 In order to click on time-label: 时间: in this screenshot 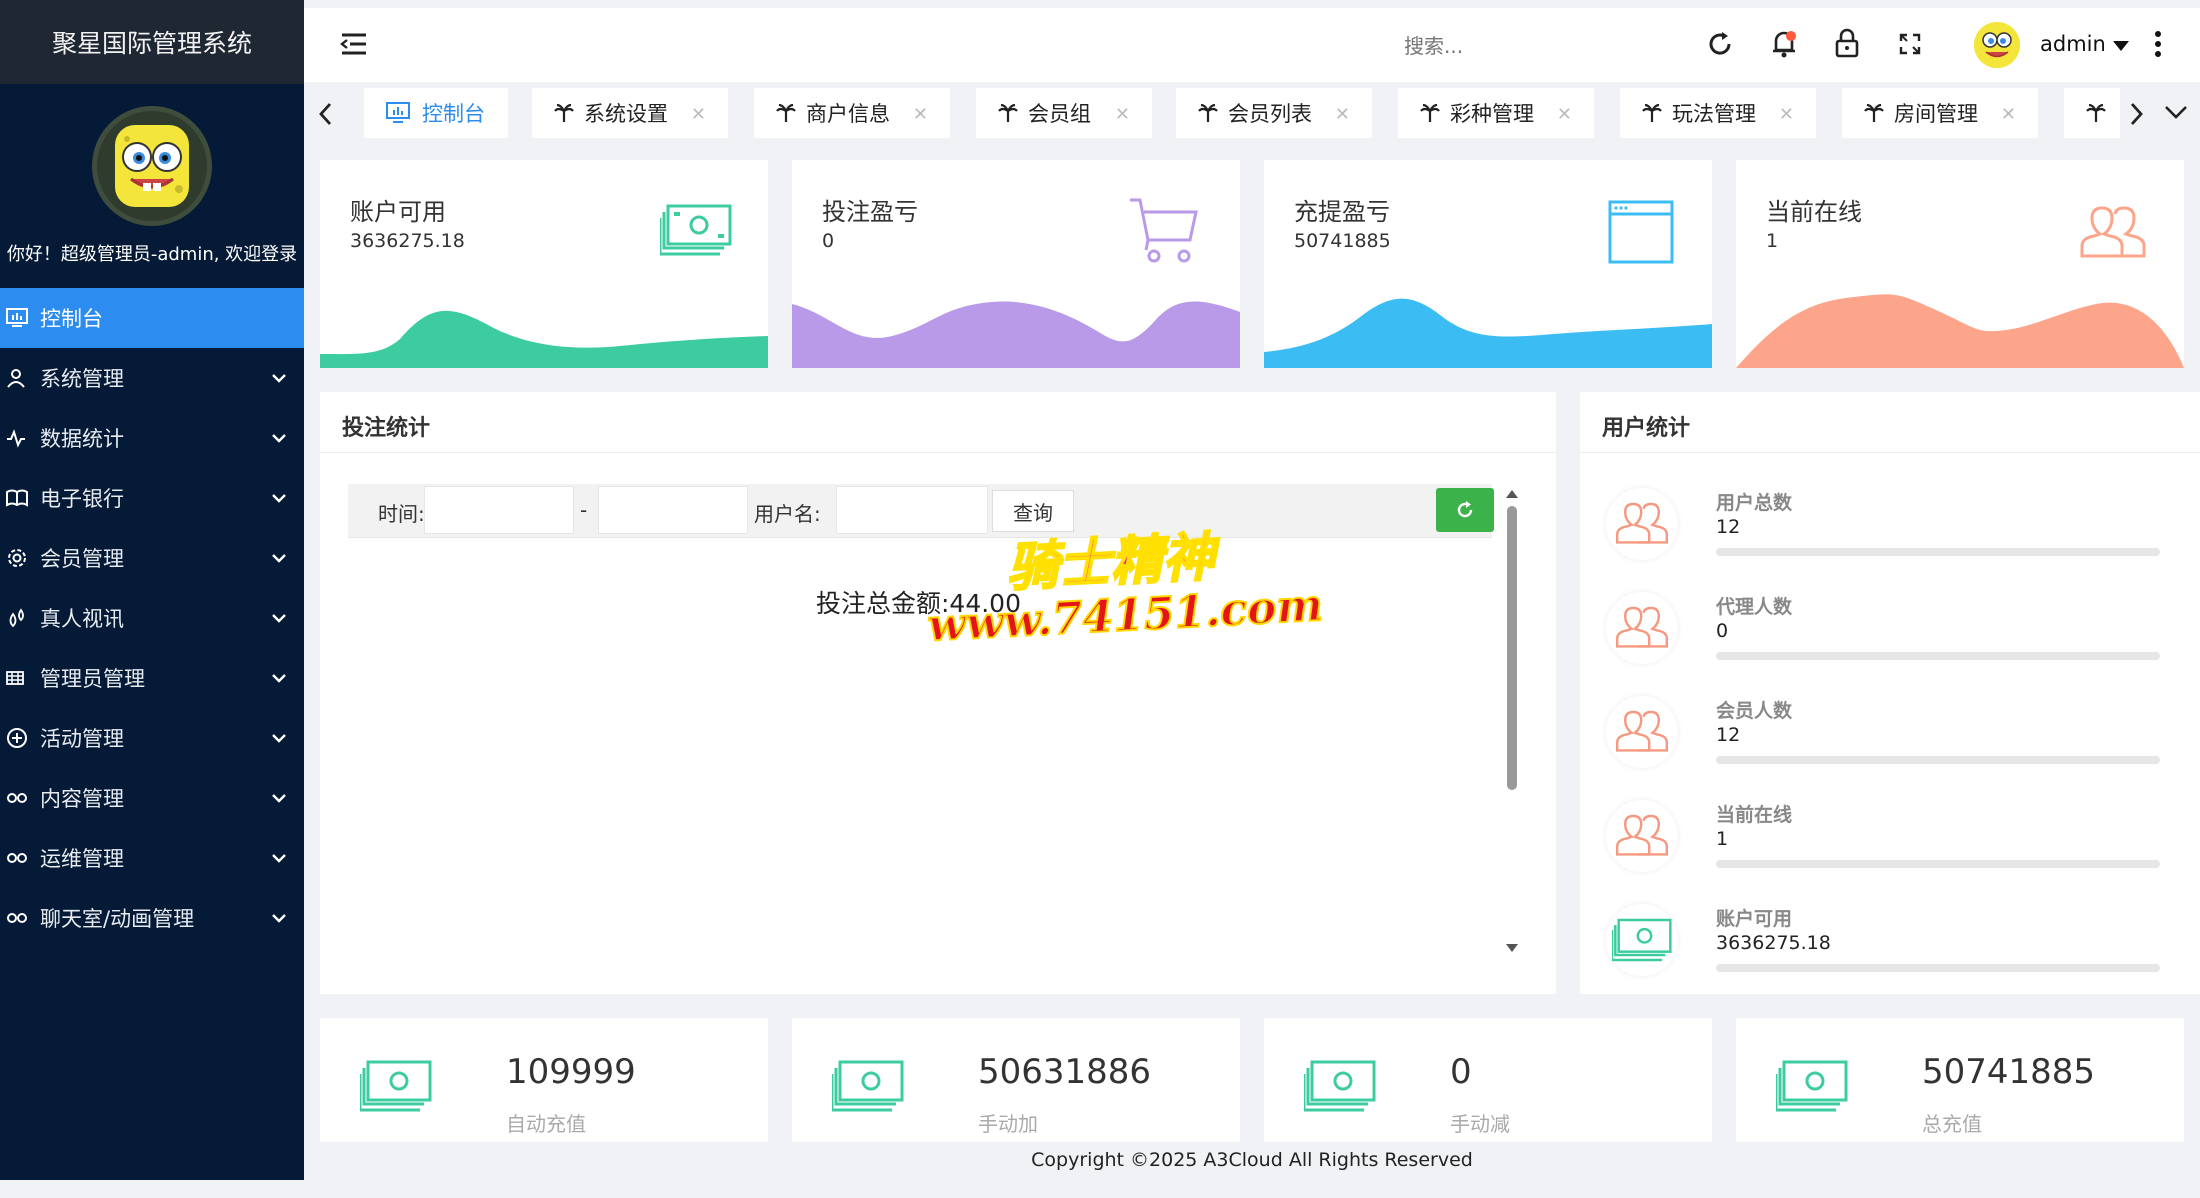, I will do `click(401, 514)`.